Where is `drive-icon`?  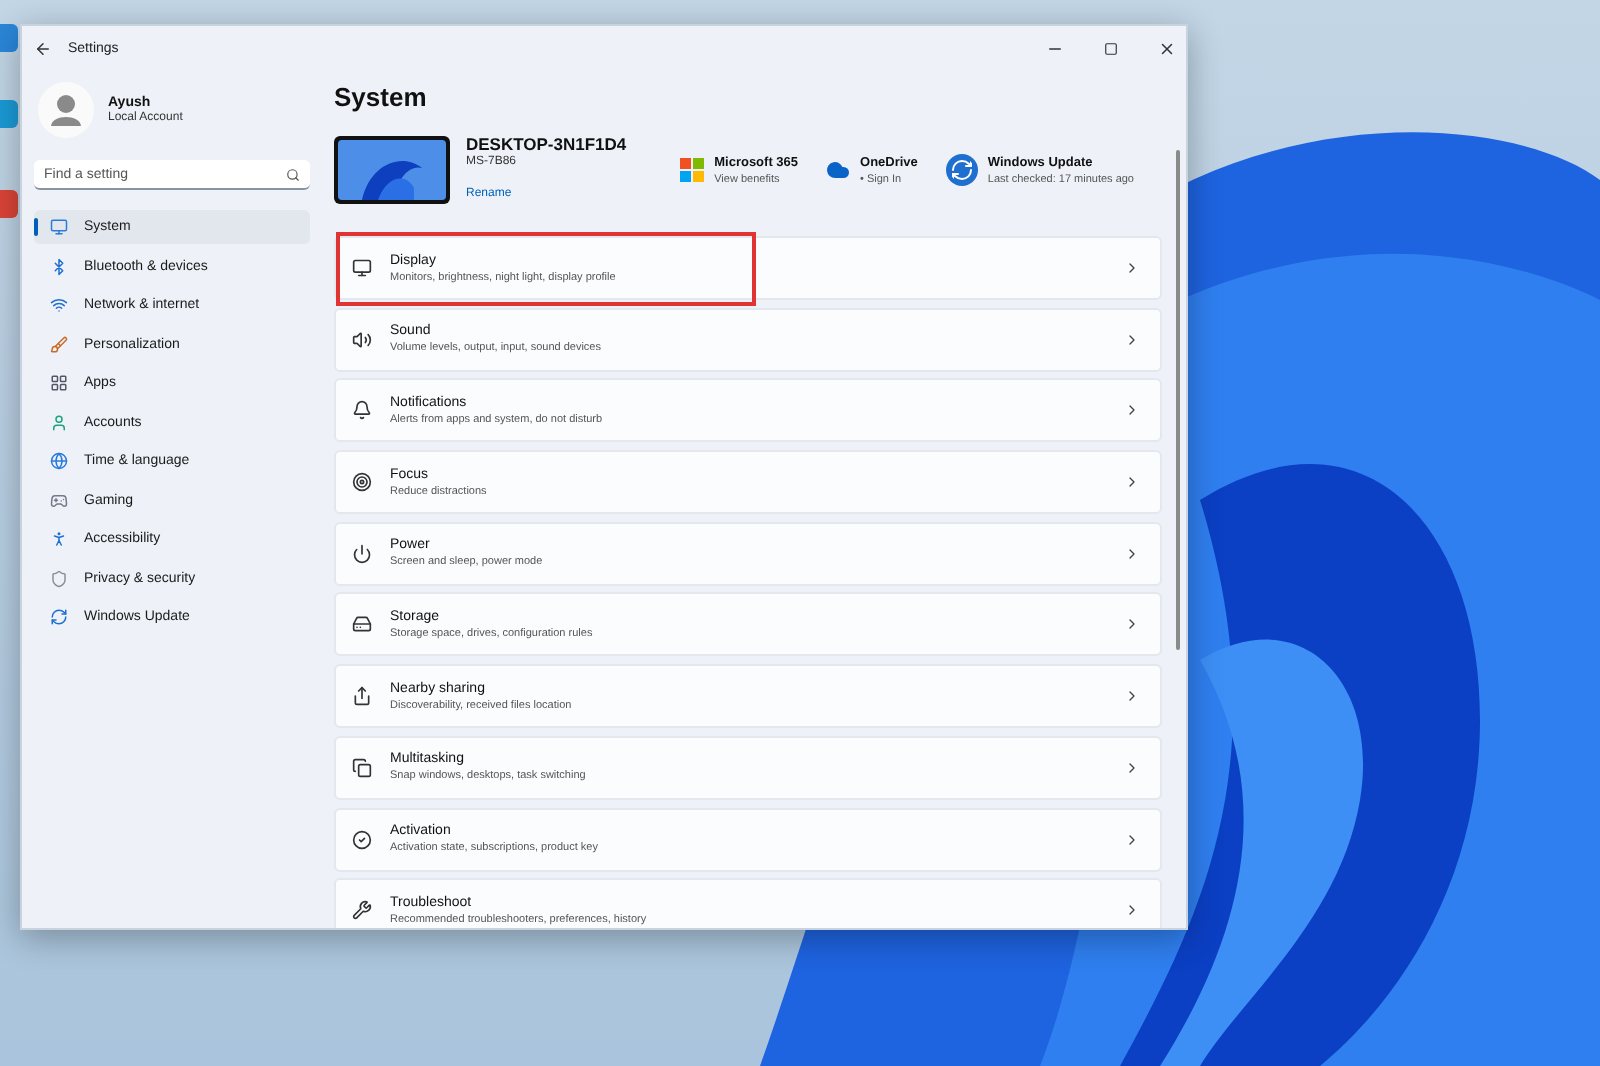 drive-icon is located at coordinates (362, 624).